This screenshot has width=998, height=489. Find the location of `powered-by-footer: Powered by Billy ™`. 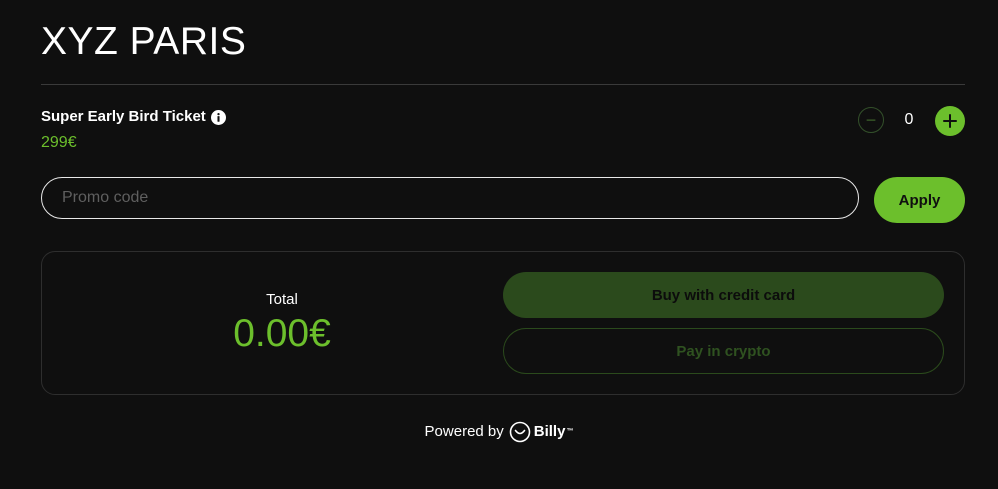

powered-by-footer: Powered by Billy ™ is located at coordinates (499, 432).